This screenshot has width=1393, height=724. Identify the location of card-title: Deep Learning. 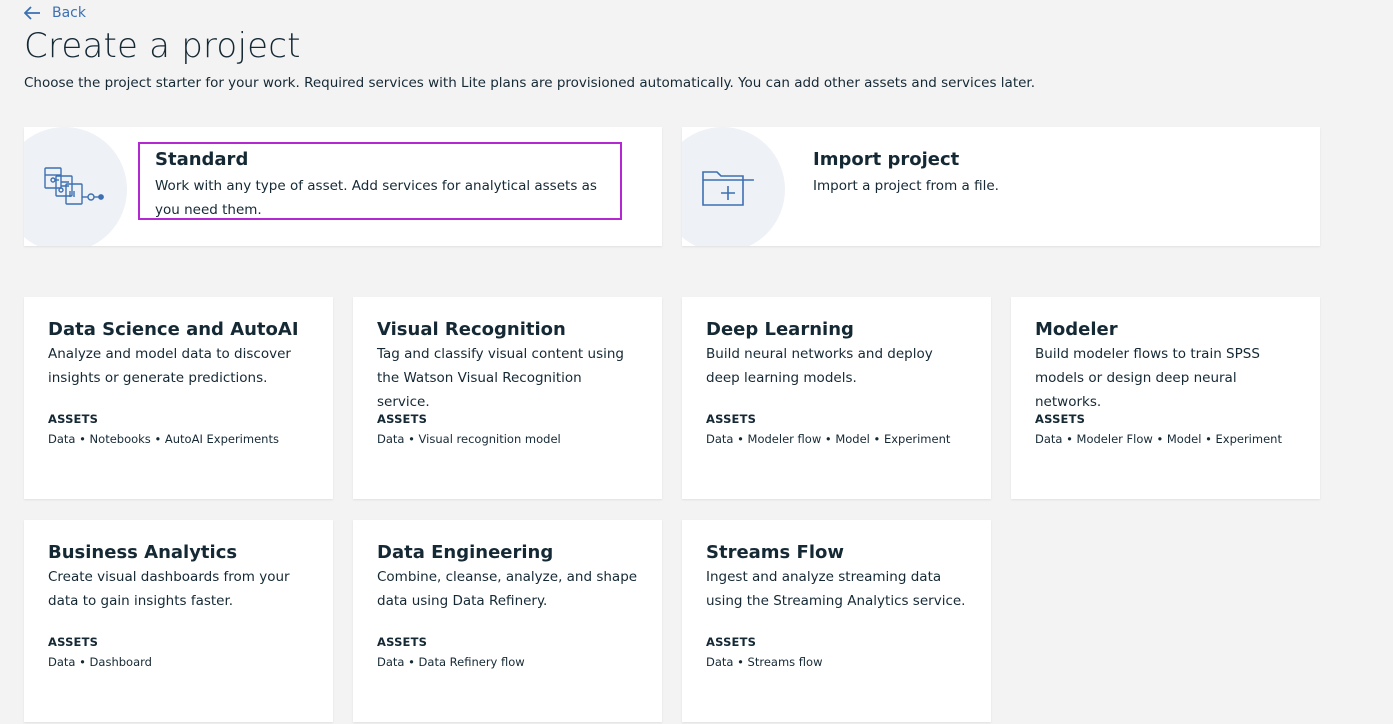
(780, 329).